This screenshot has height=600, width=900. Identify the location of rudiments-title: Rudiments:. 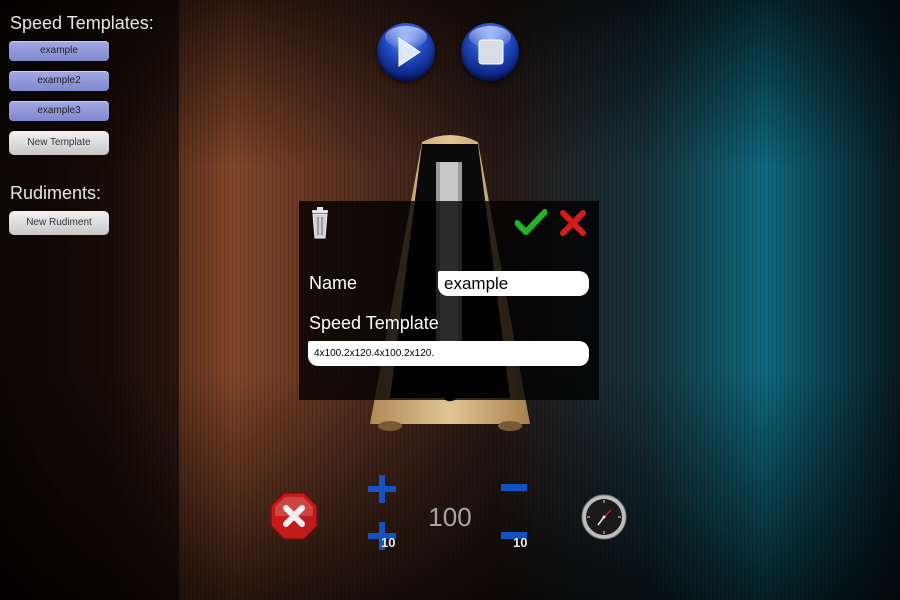
(56, 193).